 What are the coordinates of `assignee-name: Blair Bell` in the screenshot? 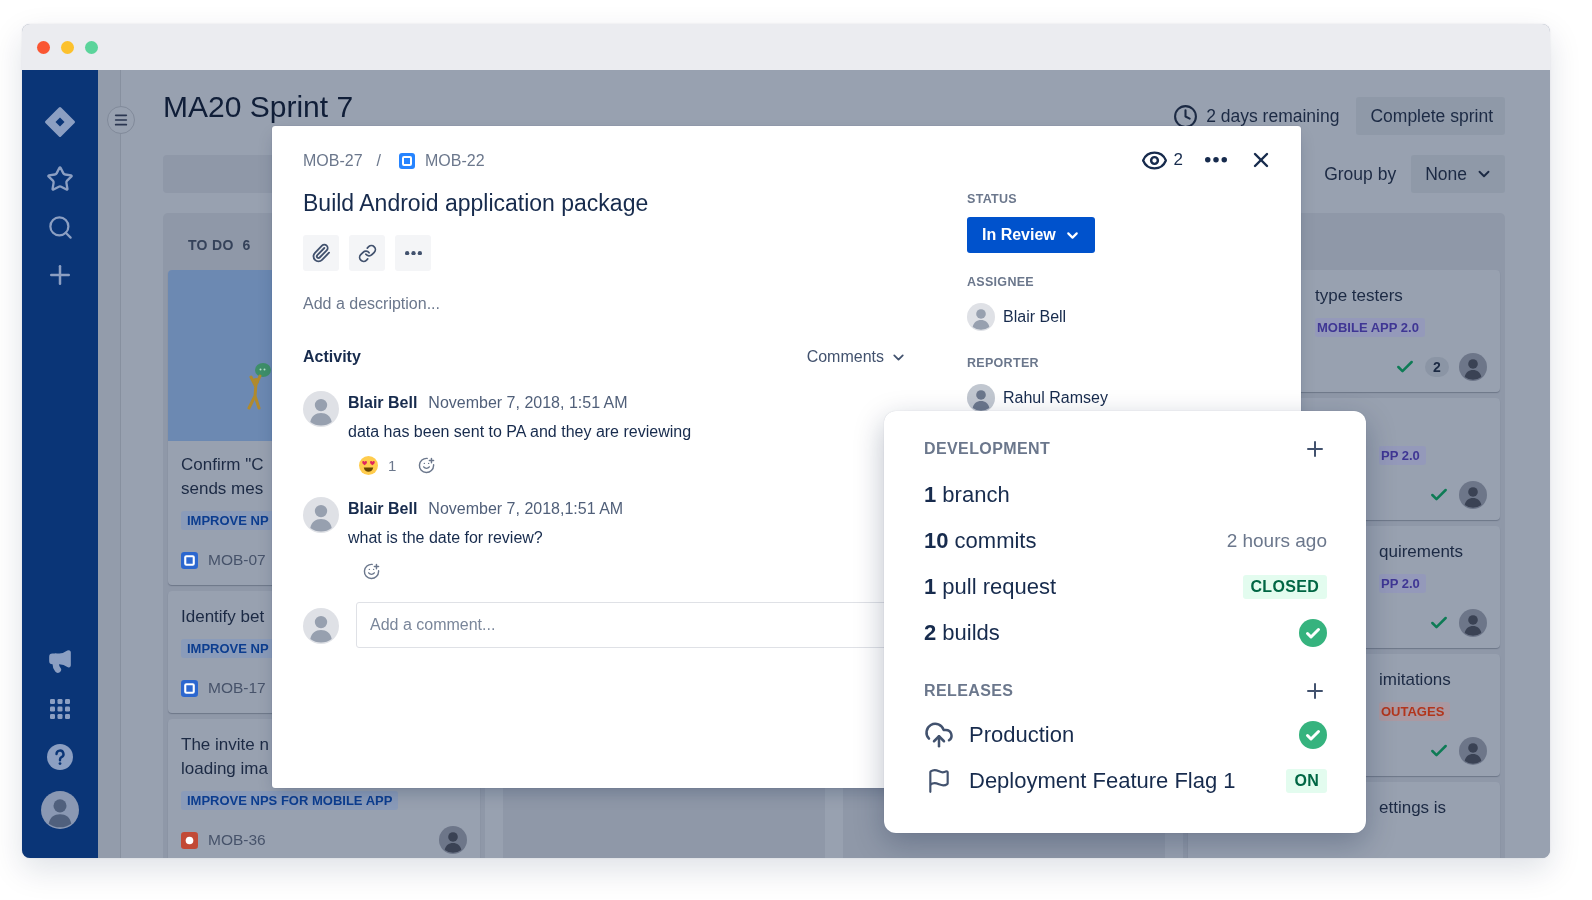 It's located at (1035, 317).